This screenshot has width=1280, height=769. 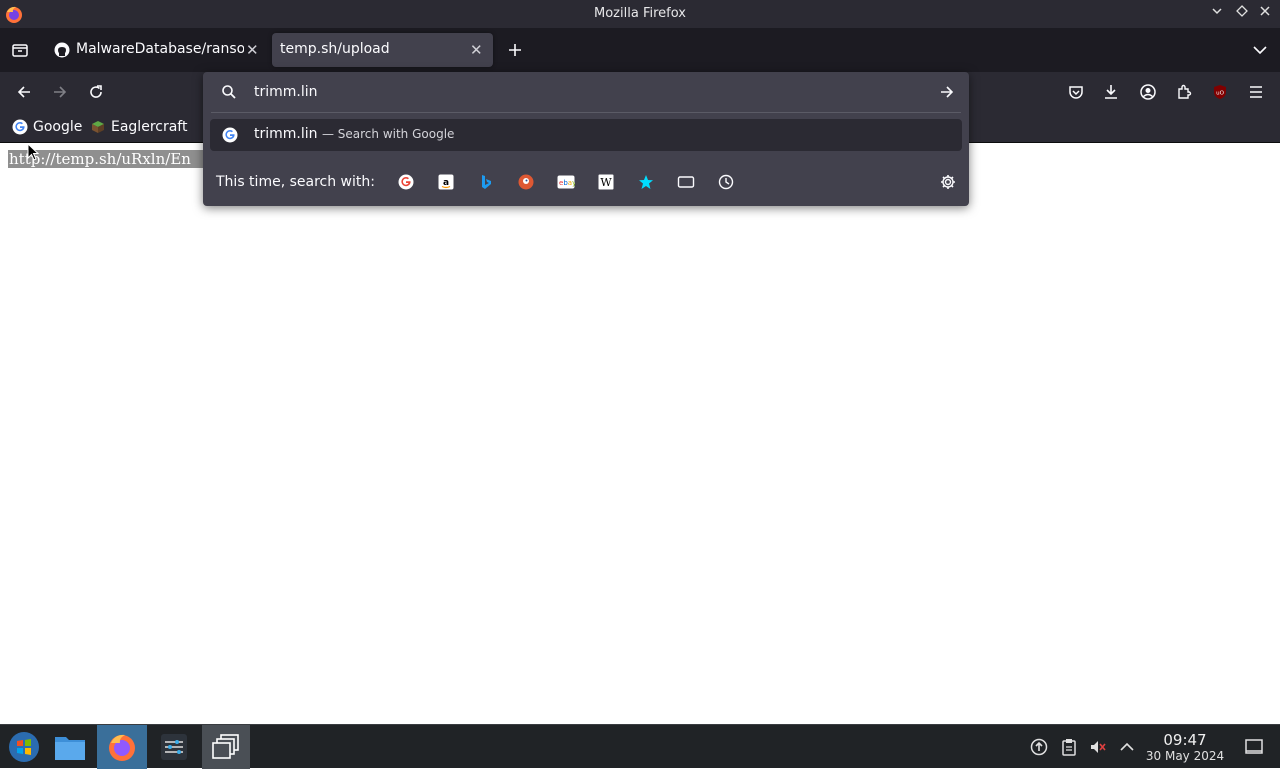 I want to click on amazon-engine-button: a, so click(x=446, y=182).